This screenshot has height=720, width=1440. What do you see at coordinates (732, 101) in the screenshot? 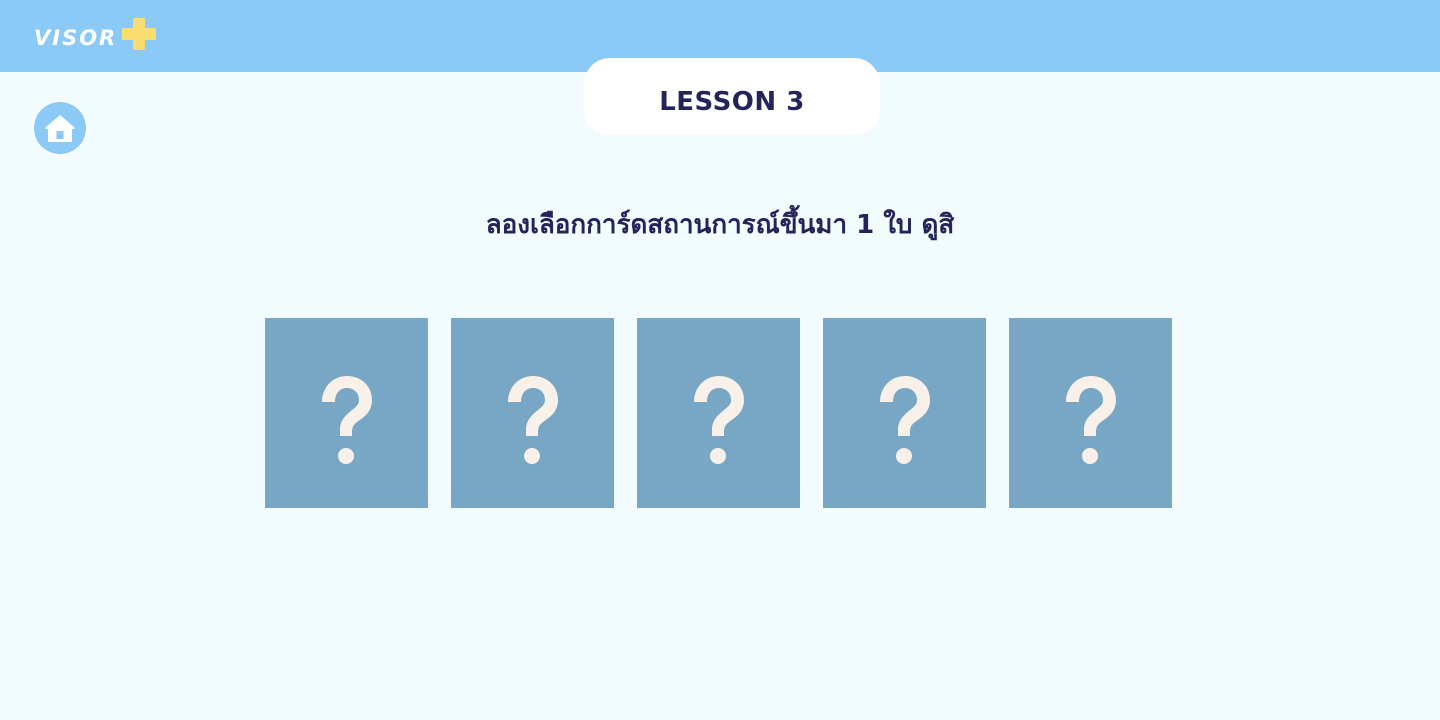
I see `lesson-title: LESSON 3` at bounding box center [732, 101].